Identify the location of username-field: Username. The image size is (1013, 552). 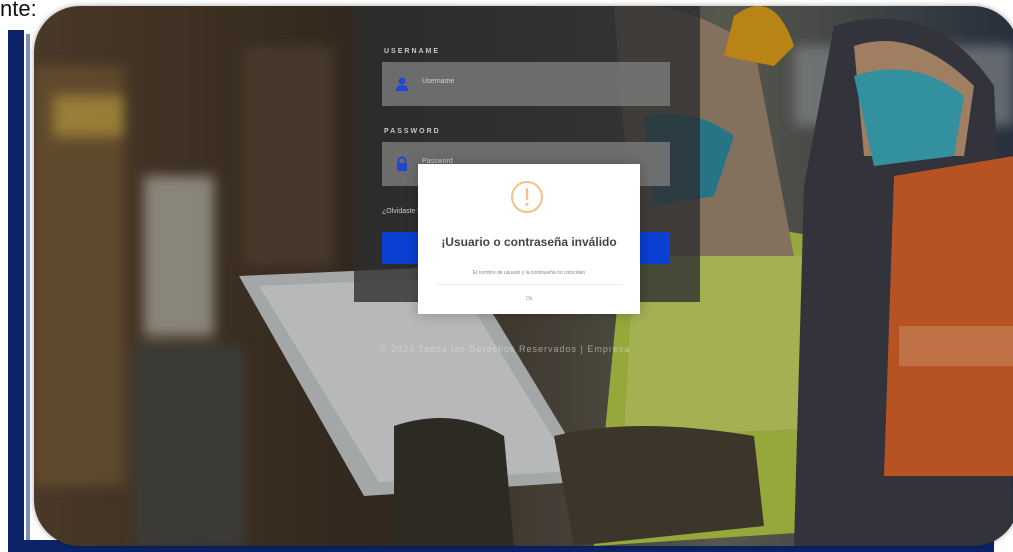
(526, 84).